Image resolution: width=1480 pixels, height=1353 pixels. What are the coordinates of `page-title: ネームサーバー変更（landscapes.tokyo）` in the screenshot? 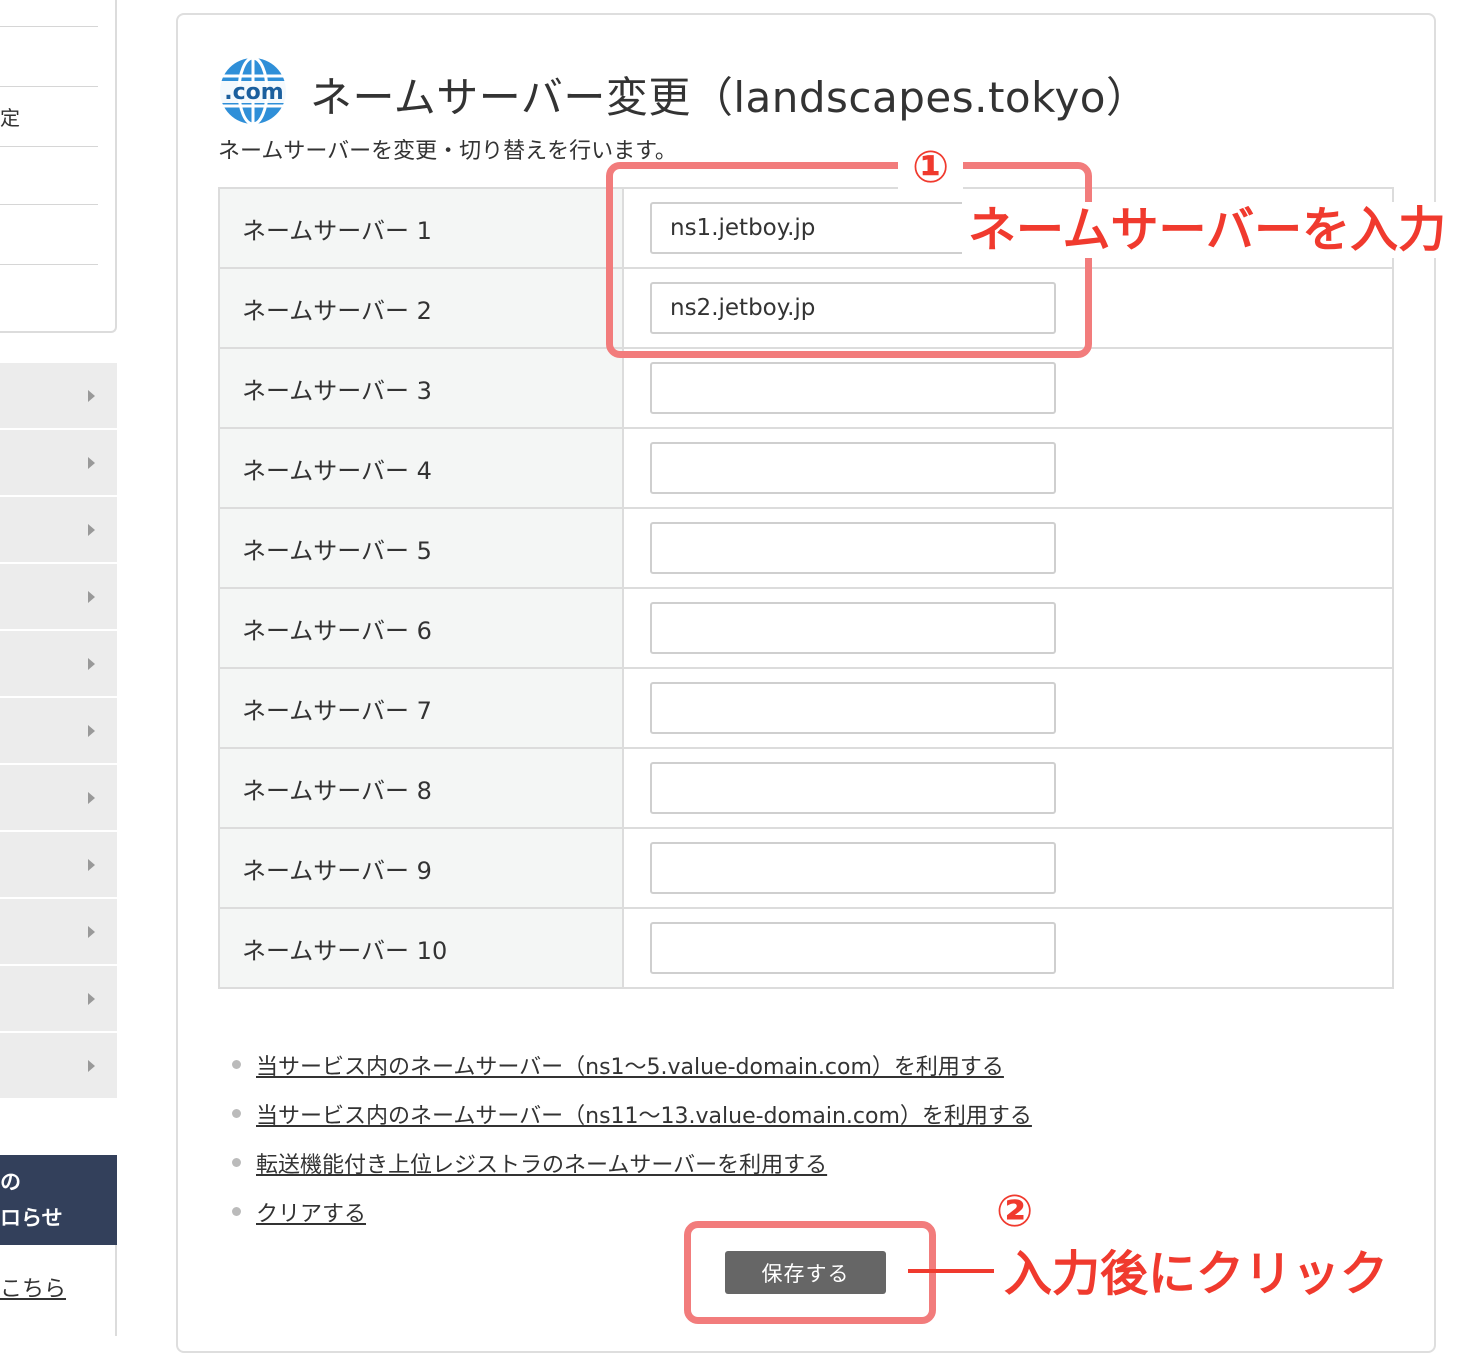 It's located at (729, 97).